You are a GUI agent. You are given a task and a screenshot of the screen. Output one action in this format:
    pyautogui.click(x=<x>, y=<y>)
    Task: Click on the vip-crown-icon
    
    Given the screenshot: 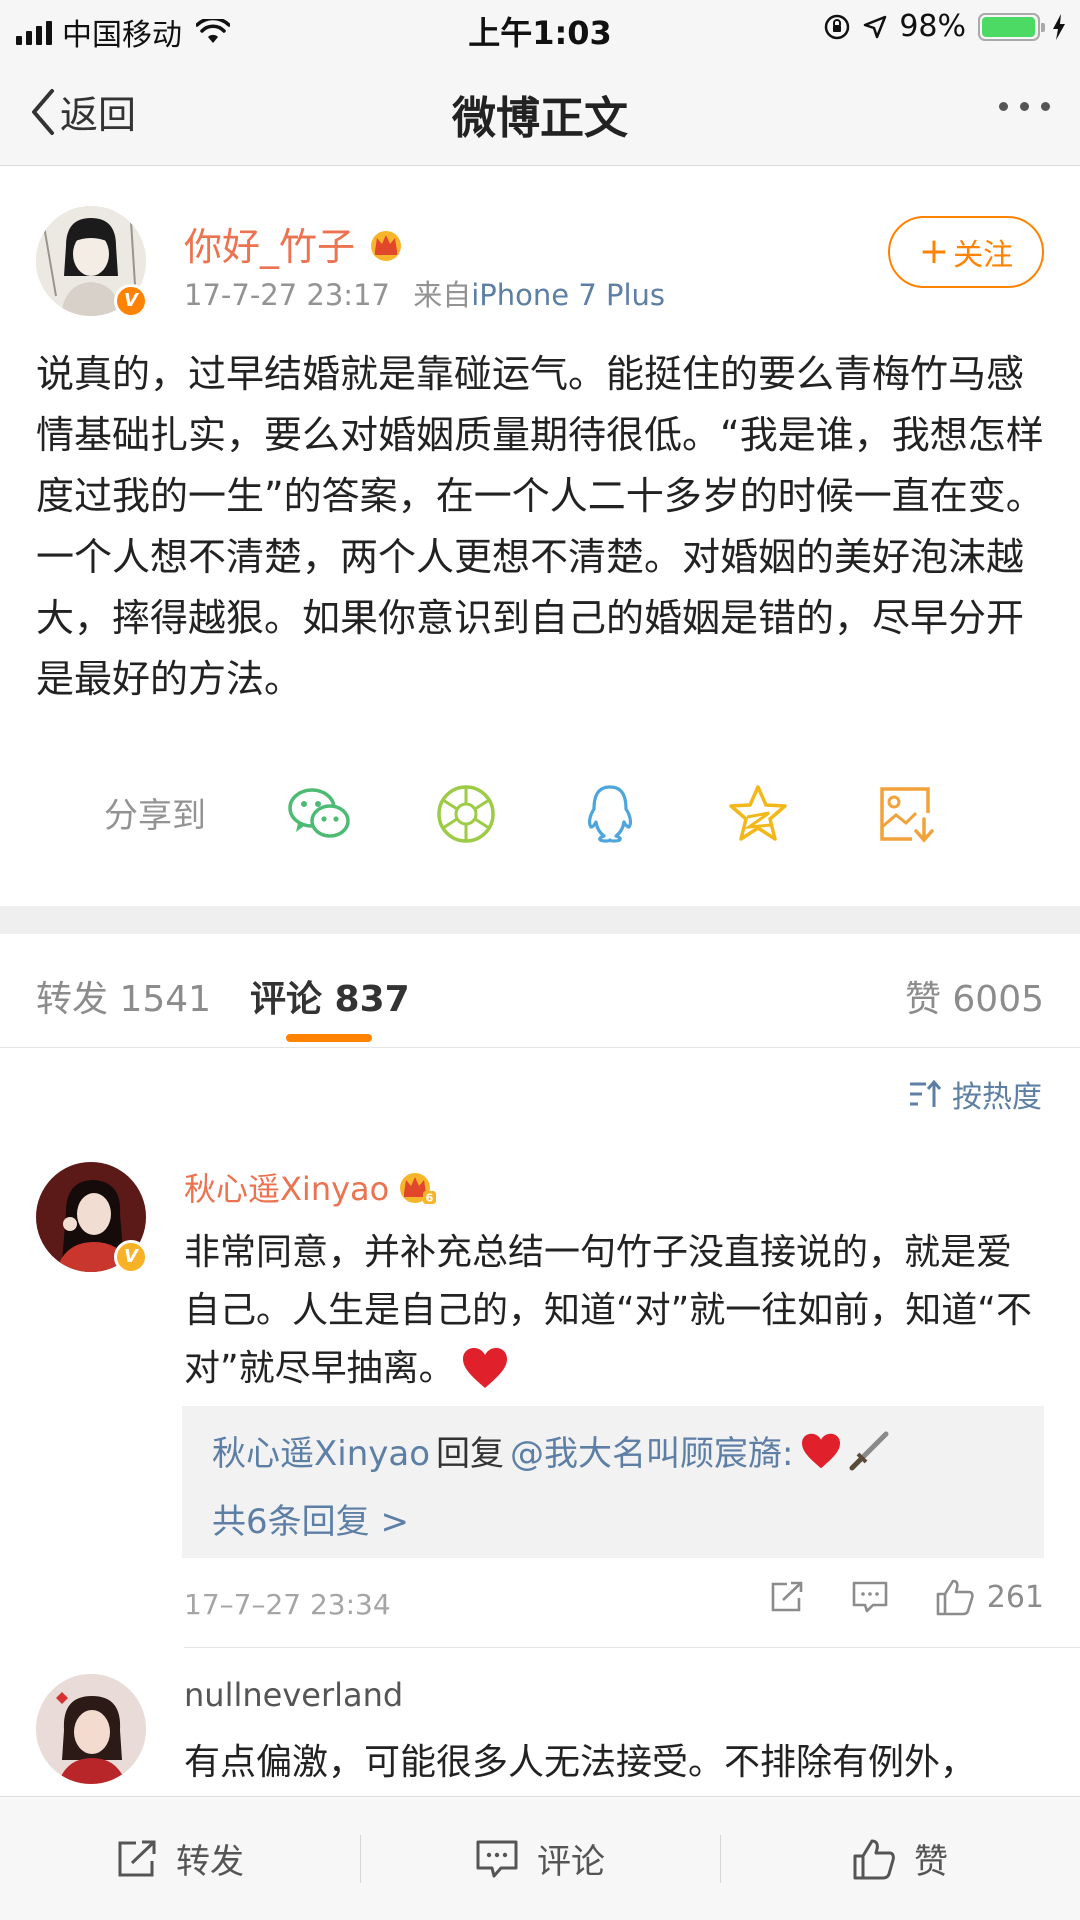 What is the action you would take?
    pyautogui.click(x=386, y=245)
    